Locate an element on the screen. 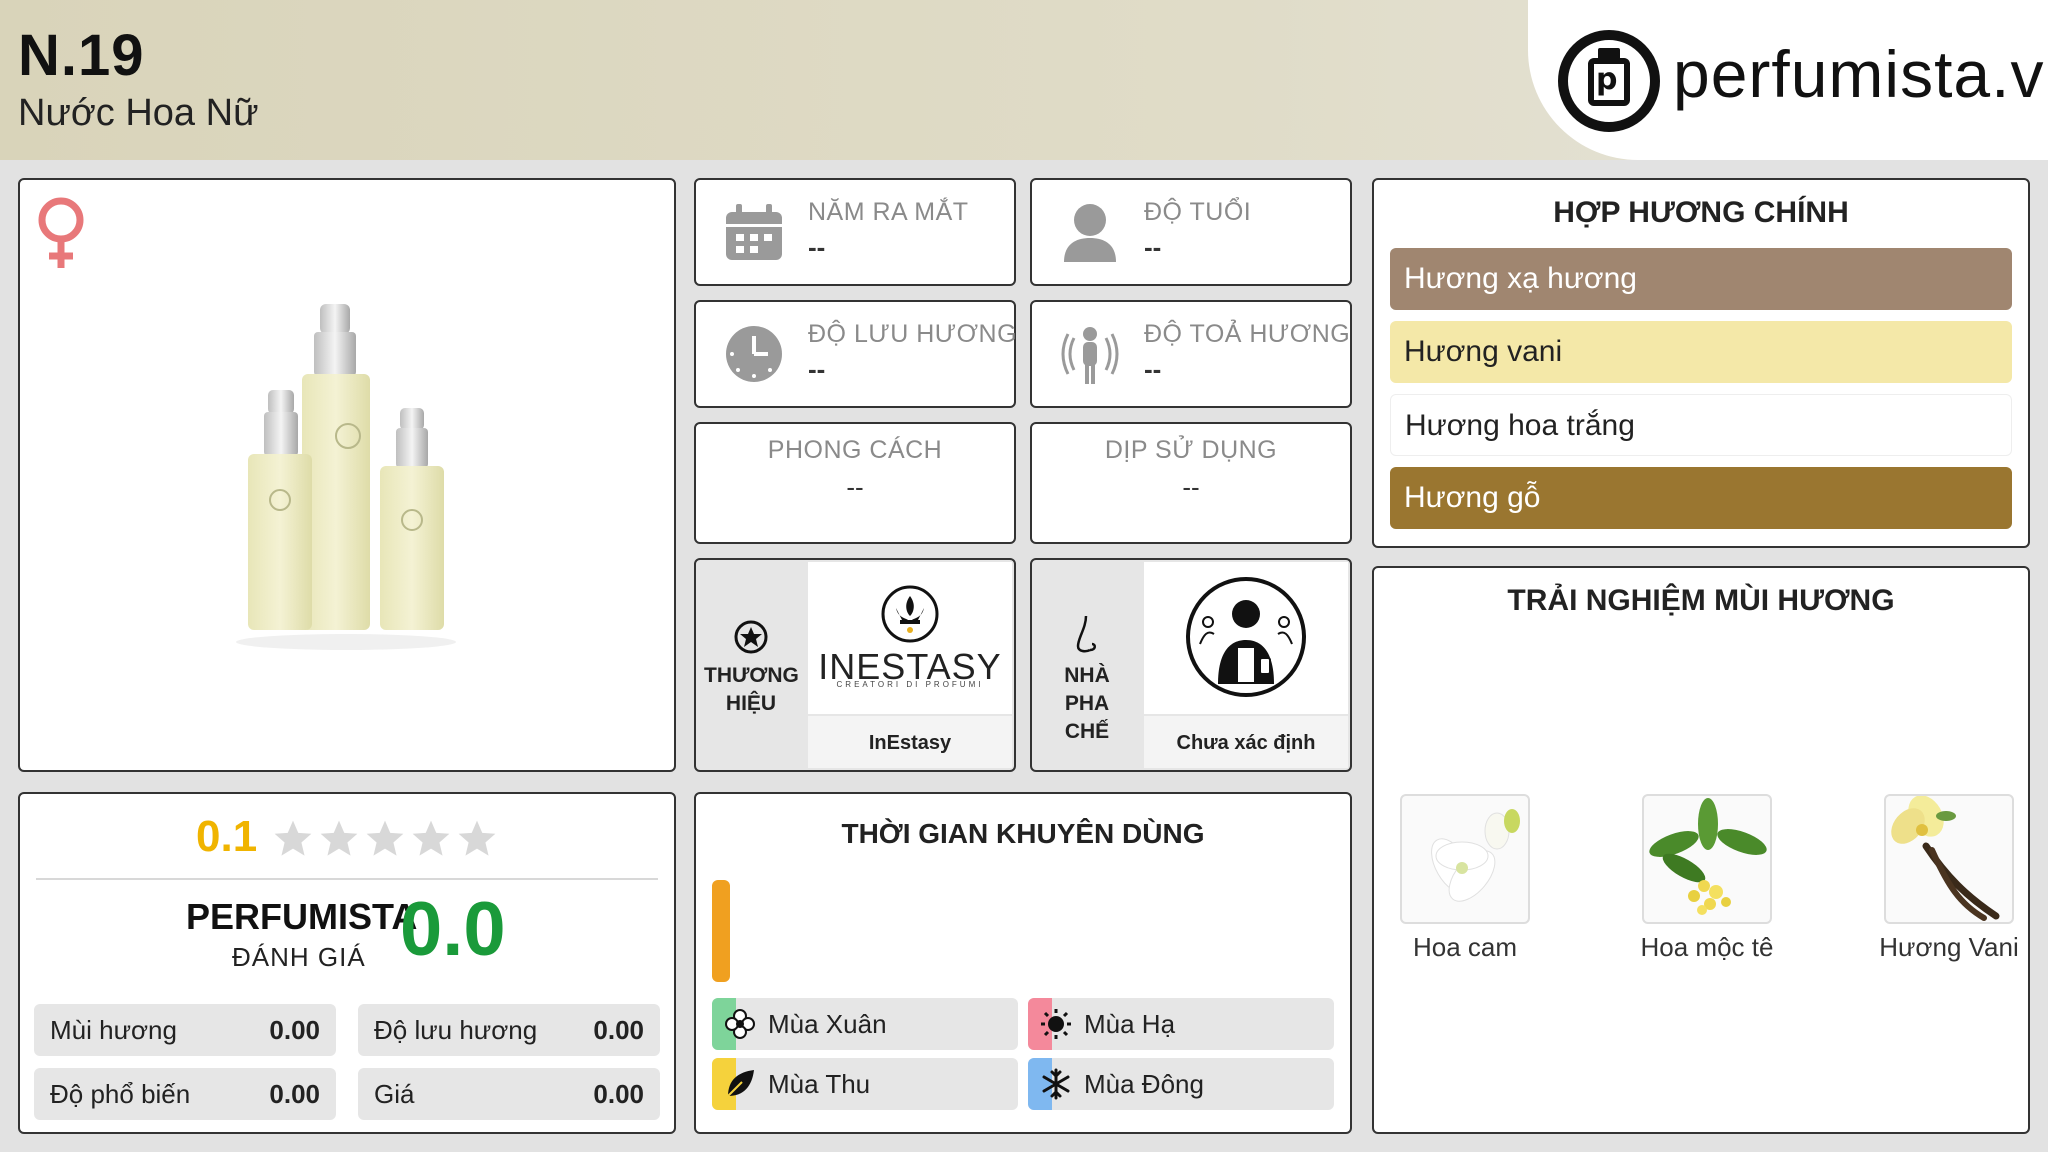 The image size is (2048, 1152). season-label: Mùa Đông is located at coordinates (1144, 1084).